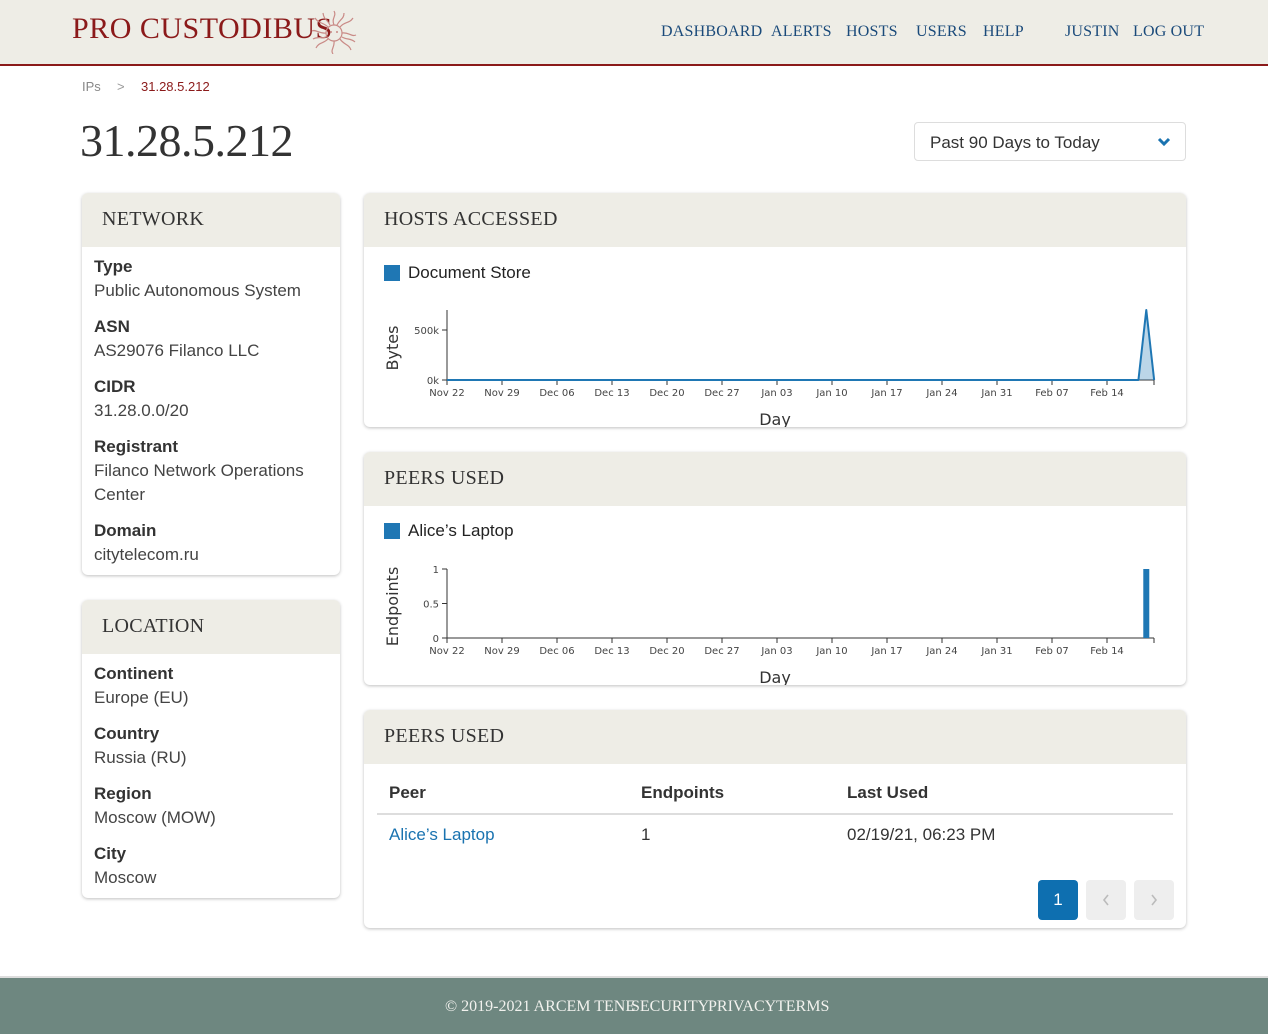 This screenshot has width=1268, height=1034. What do you see at coordinates (140, 757) in the screenshot?
I see `field-value: Russia (RU)` at bounding box center [140, 757].